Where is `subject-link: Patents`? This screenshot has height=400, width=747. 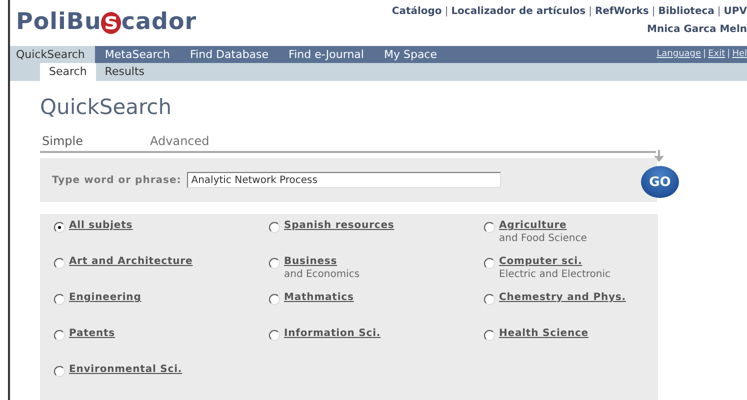 subject-link: Patents is located at coordinates (92, 333).